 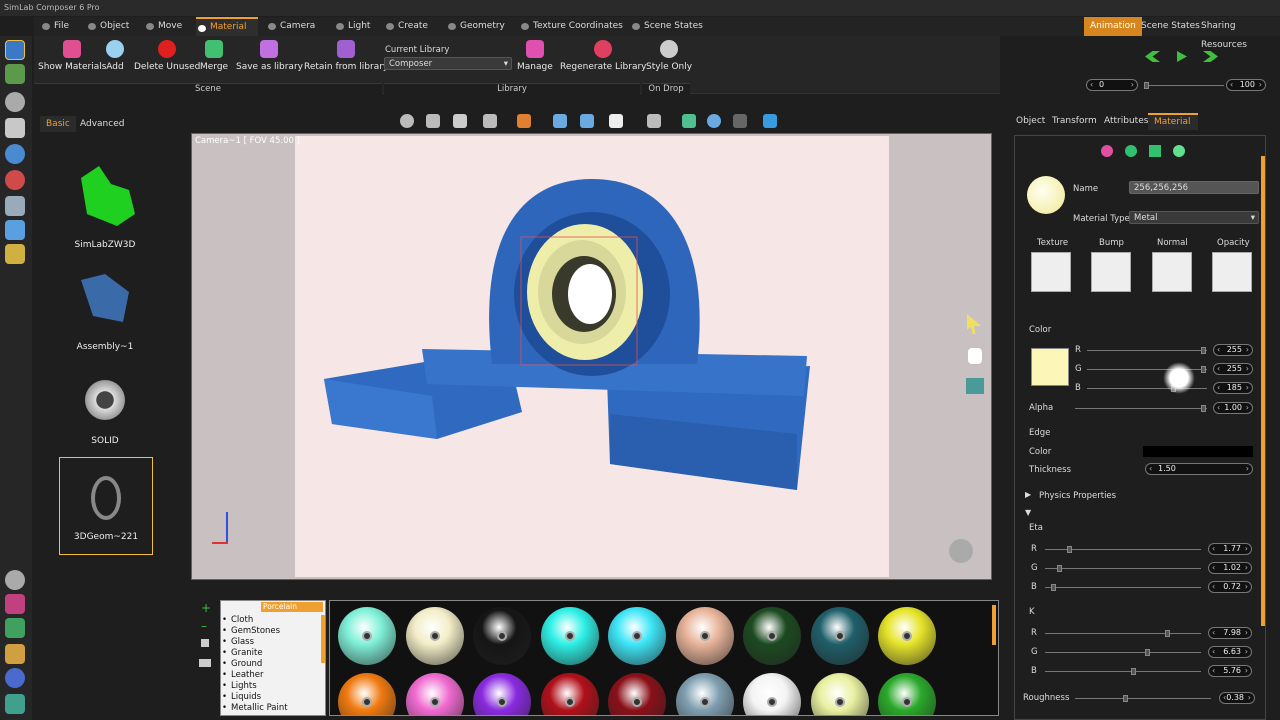 I want to click on opacity-map-slot, so click(x=1232, y=272).